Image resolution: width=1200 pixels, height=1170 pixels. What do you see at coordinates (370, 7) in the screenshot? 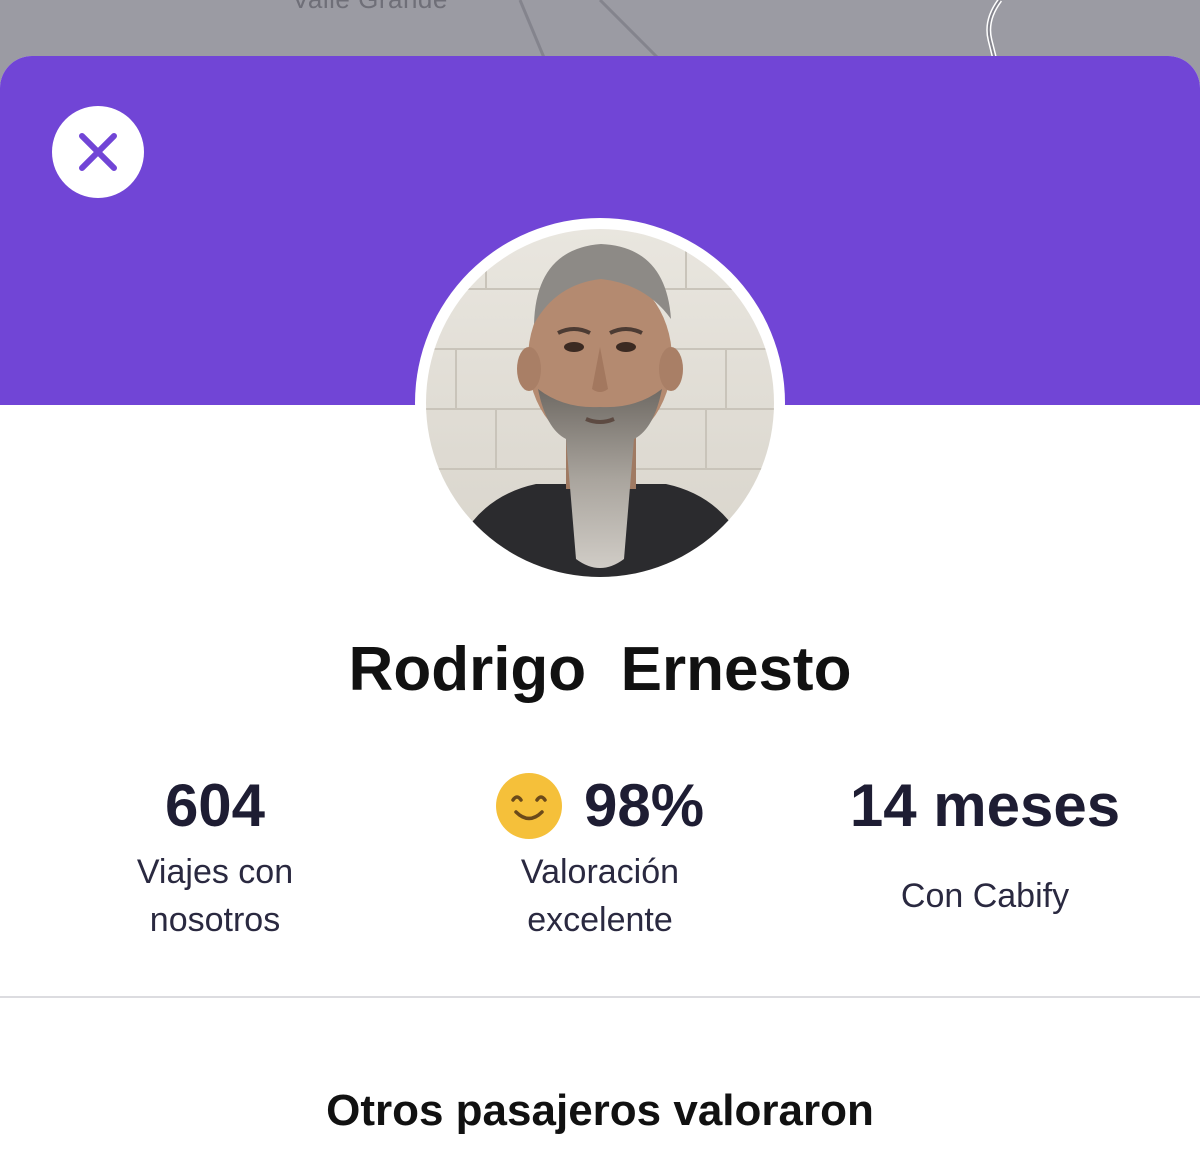
I see `map-street-label: Valle Grande` at bounding box center [370, 7].